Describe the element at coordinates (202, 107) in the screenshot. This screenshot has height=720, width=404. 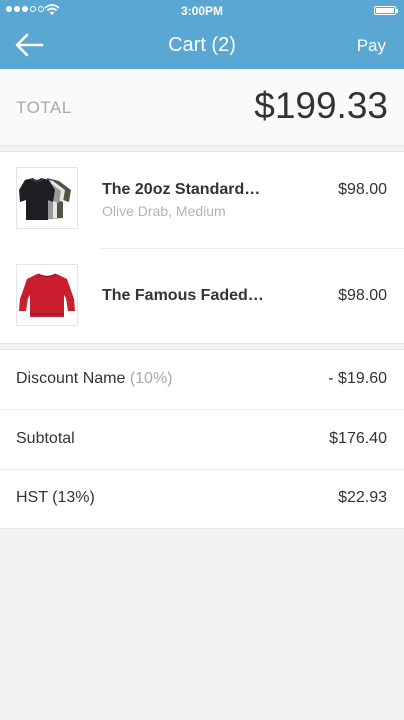
I see `total-bar: TOTAL $199.33` at that location.